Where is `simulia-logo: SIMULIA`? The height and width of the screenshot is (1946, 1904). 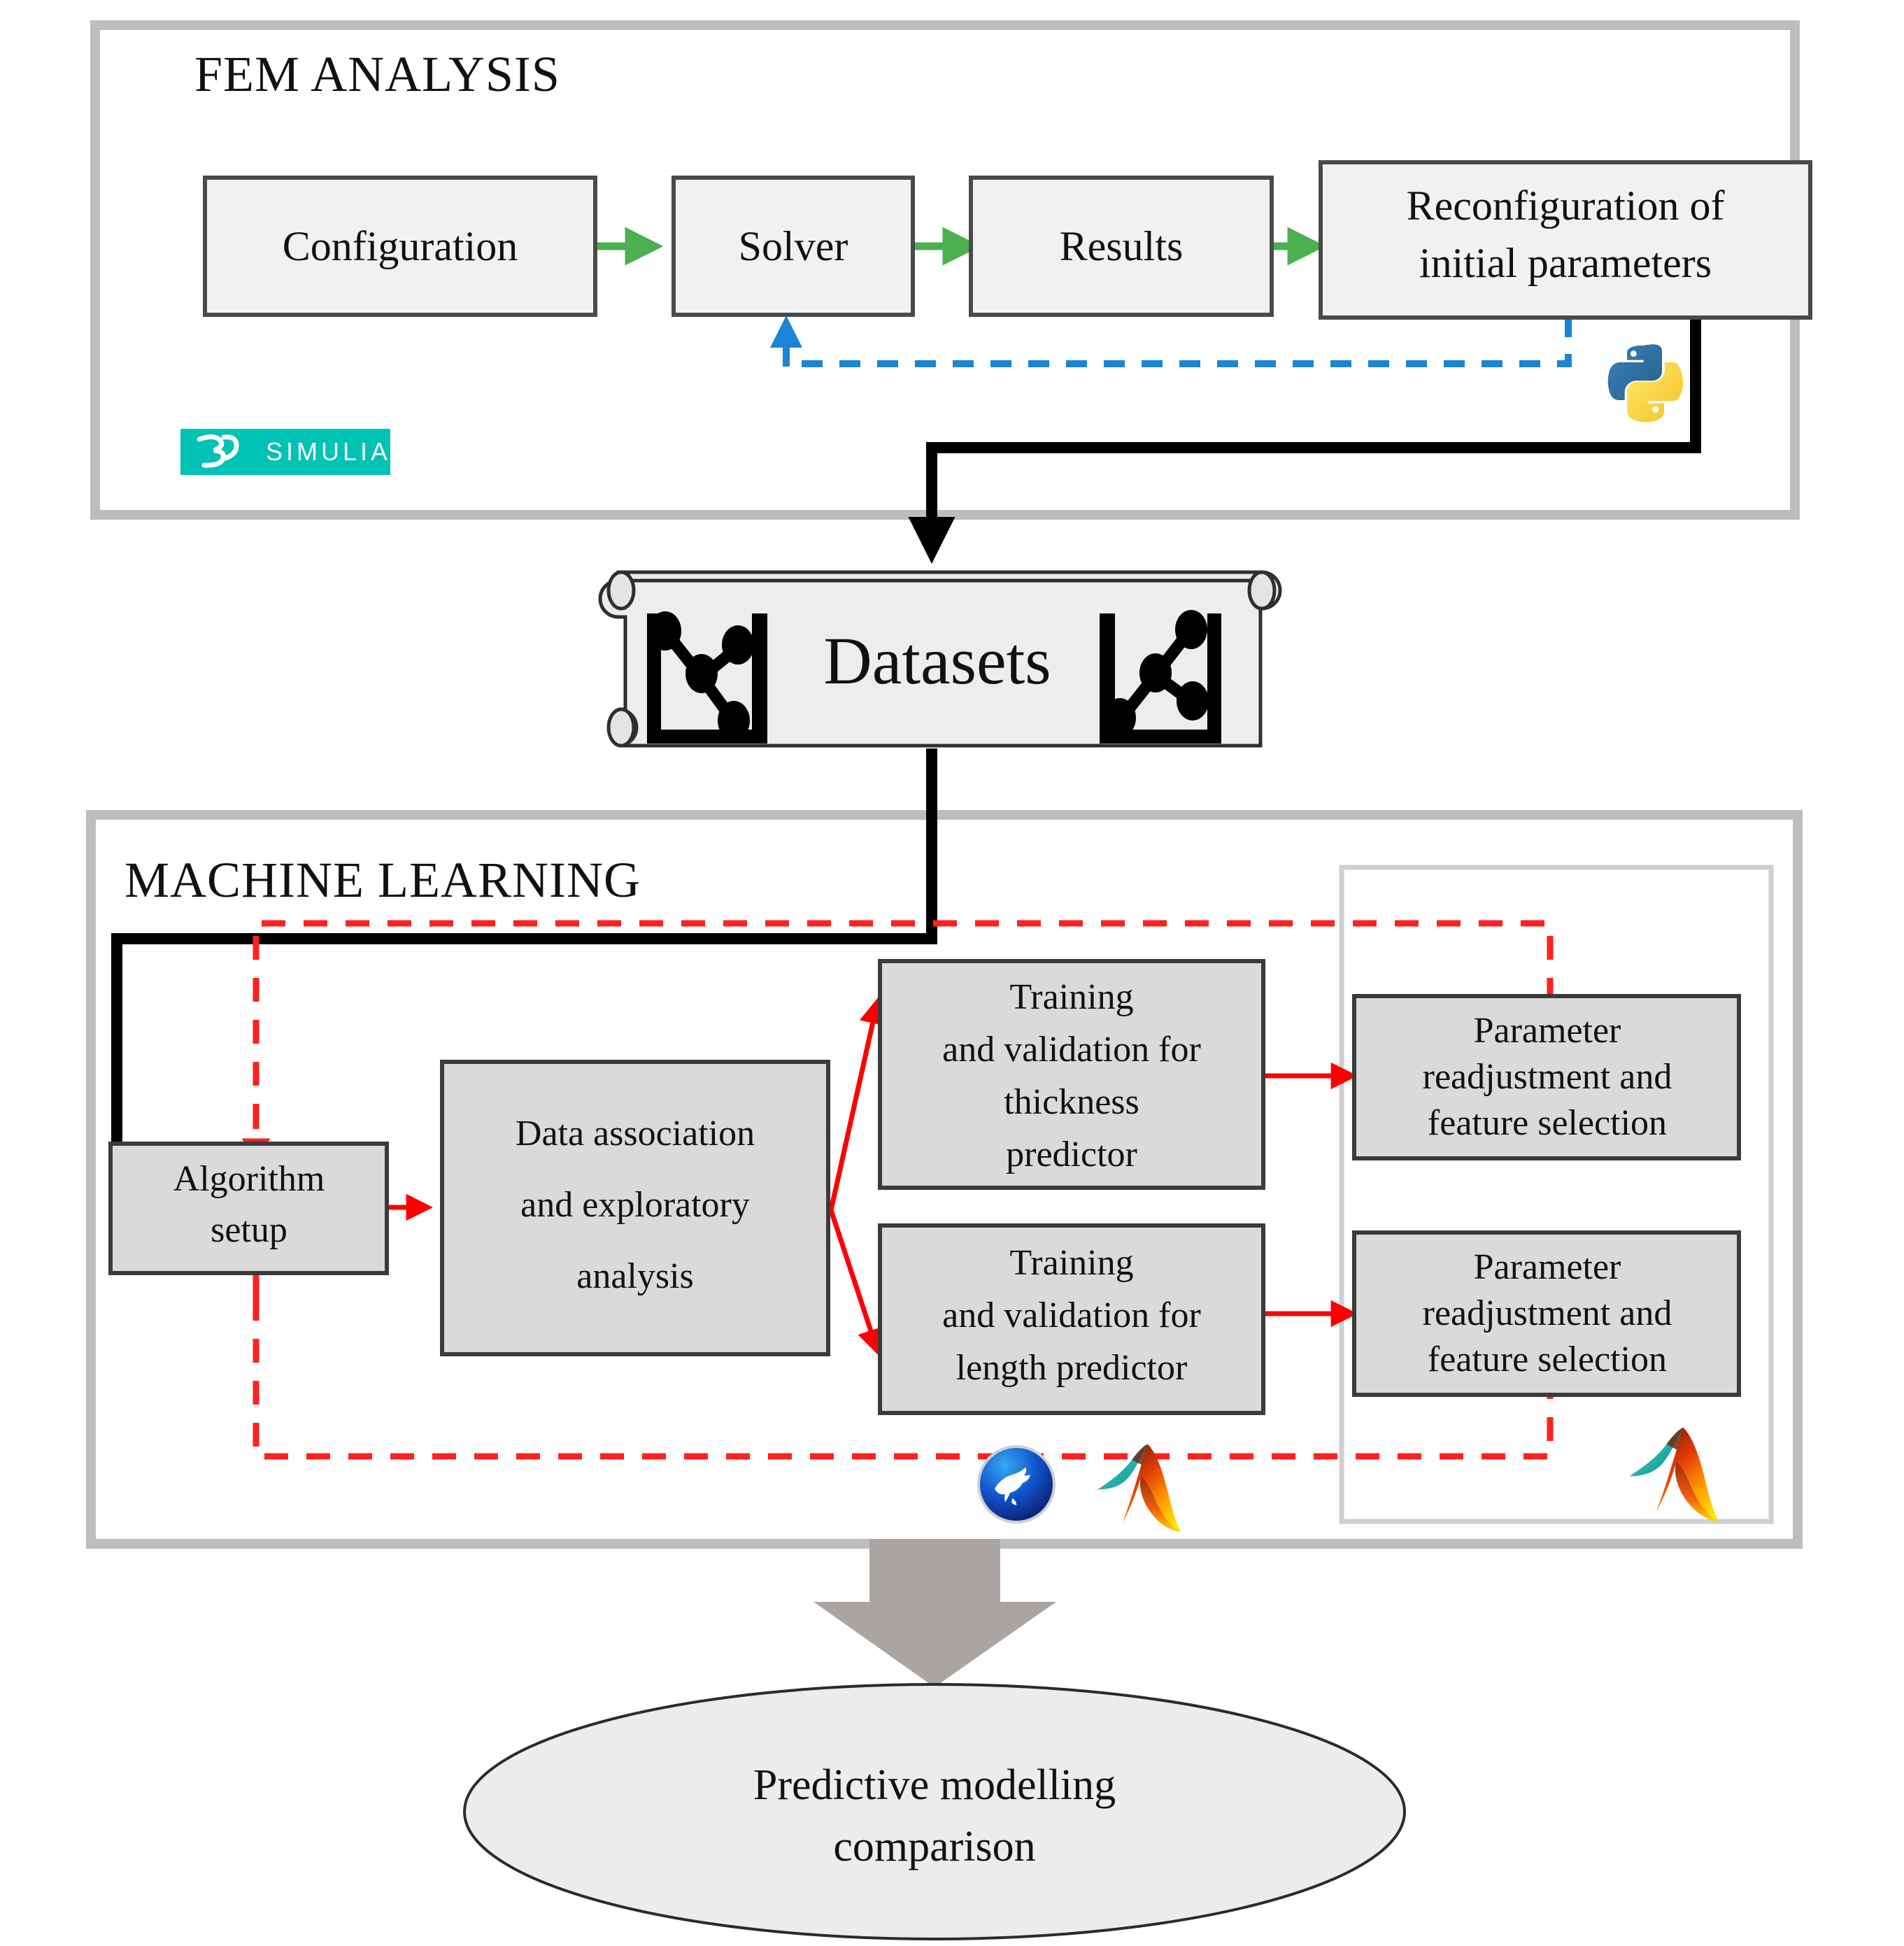 simulia-logo: SIMULIA is located at coordinates (285, 452).